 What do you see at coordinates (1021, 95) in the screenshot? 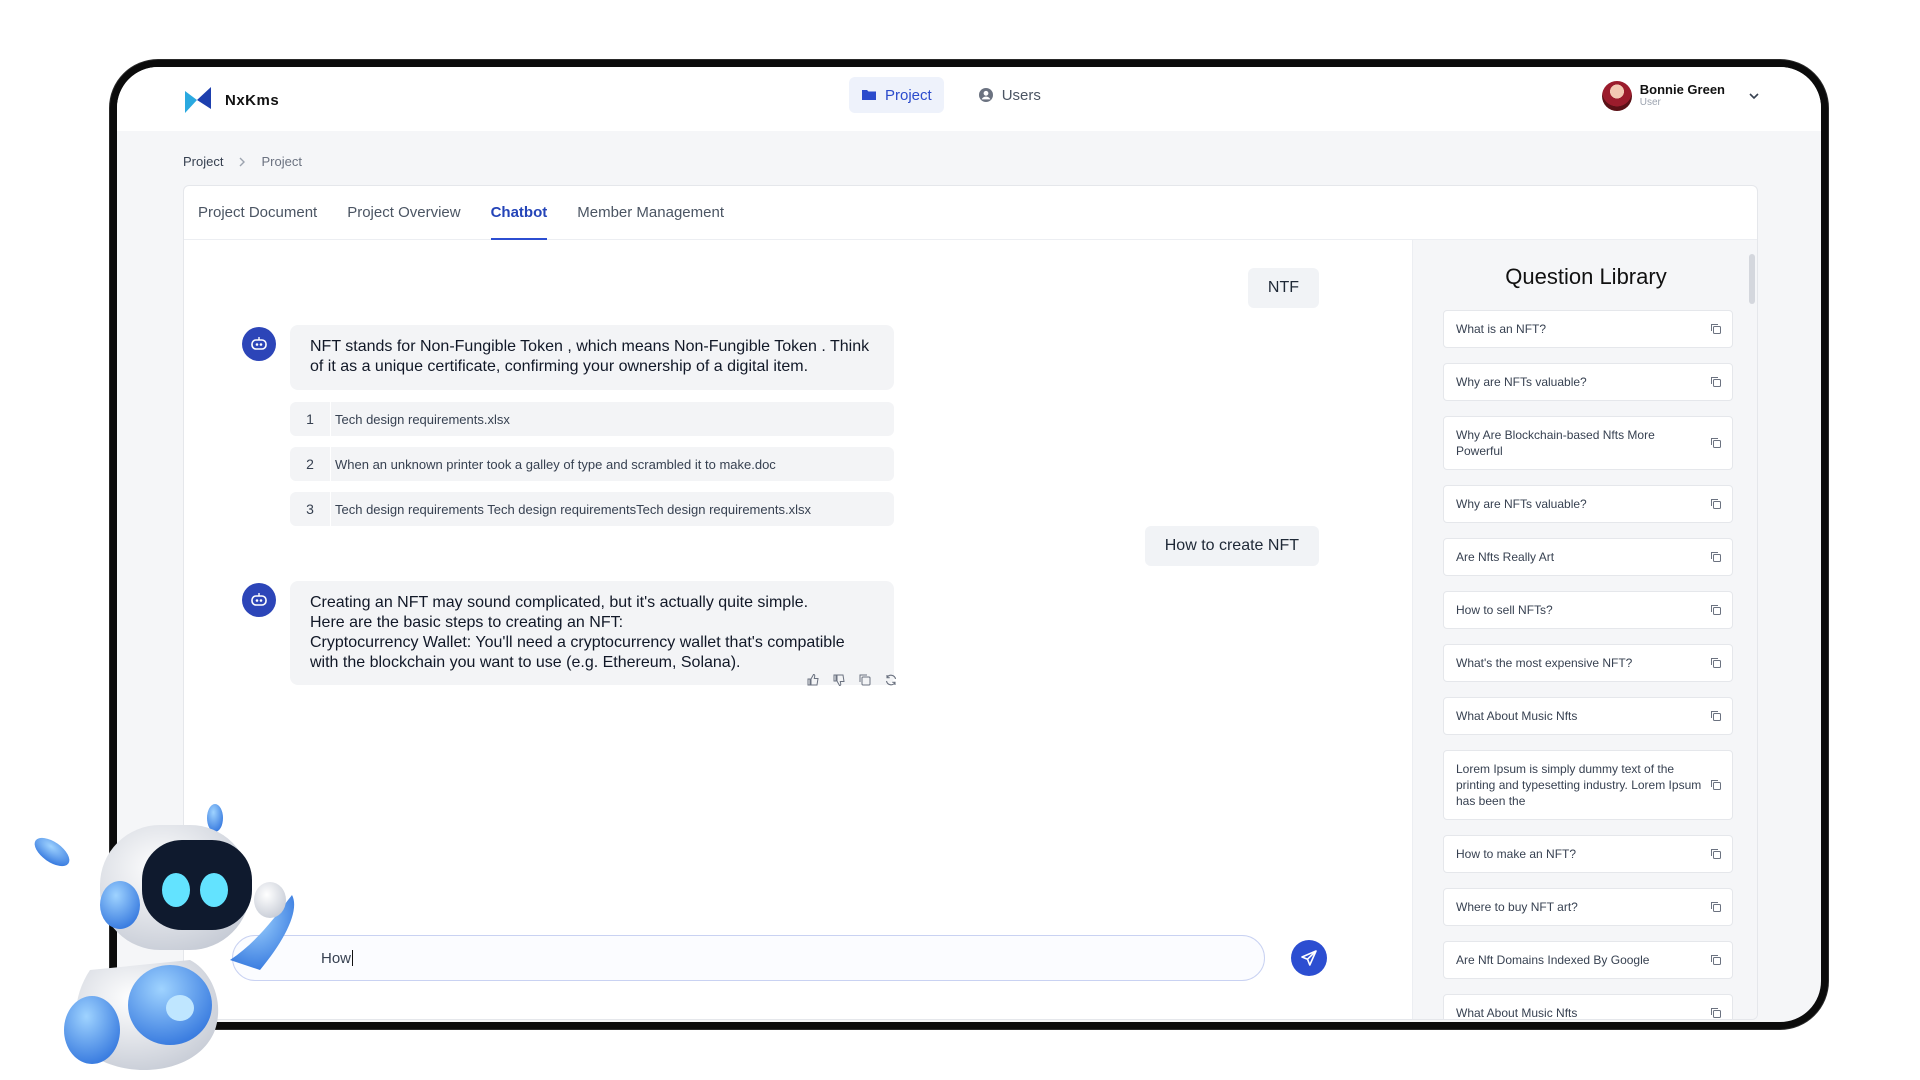
I see `nav-tab-label: Users` at bounding box center [1021, 95].